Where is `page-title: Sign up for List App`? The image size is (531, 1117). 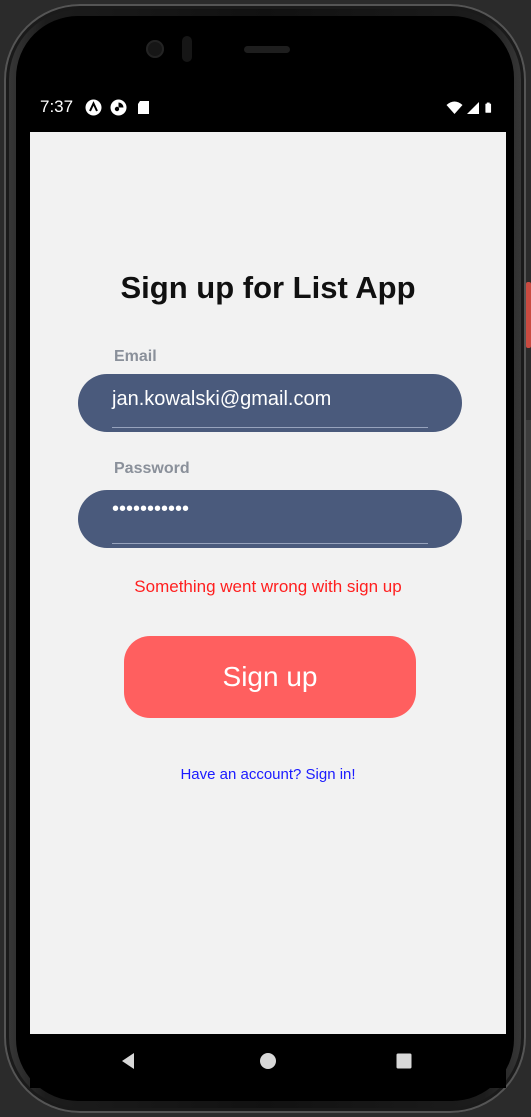 page-title: Sign up for List App is located at coordinates (268, 287).